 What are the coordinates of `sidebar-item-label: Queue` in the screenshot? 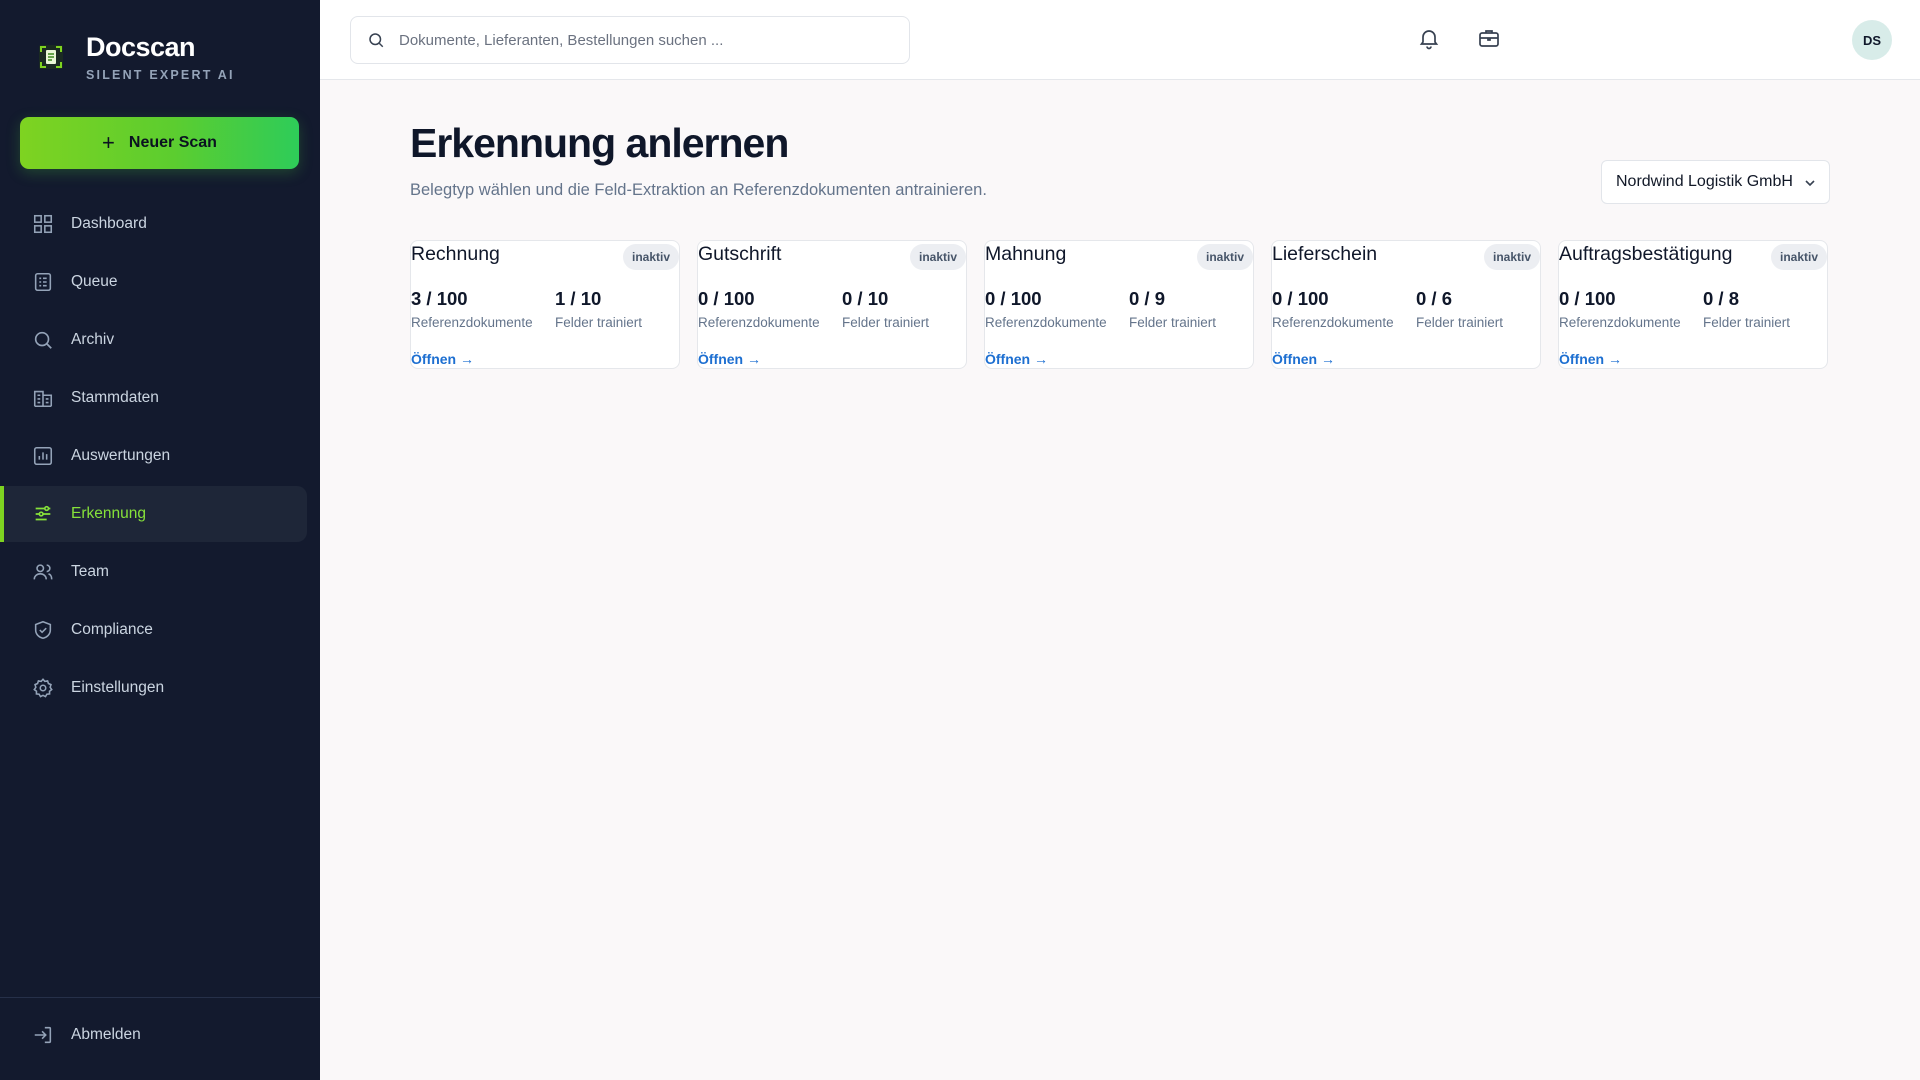 It's located at (94, 281).